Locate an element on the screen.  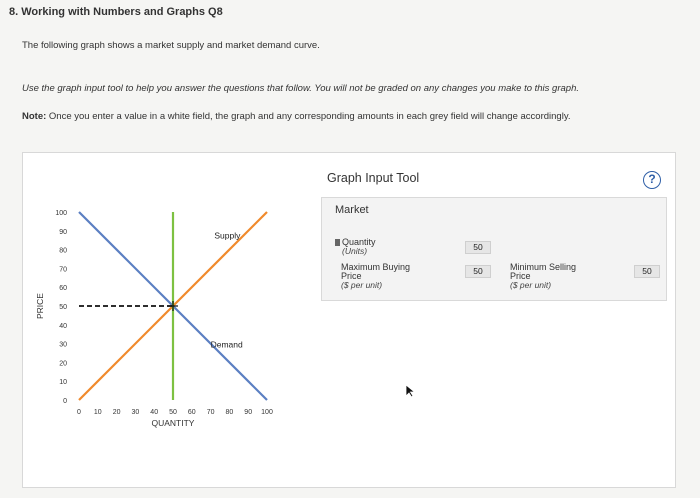
x-tick-label: 80 is located at coordinates (230, 412).